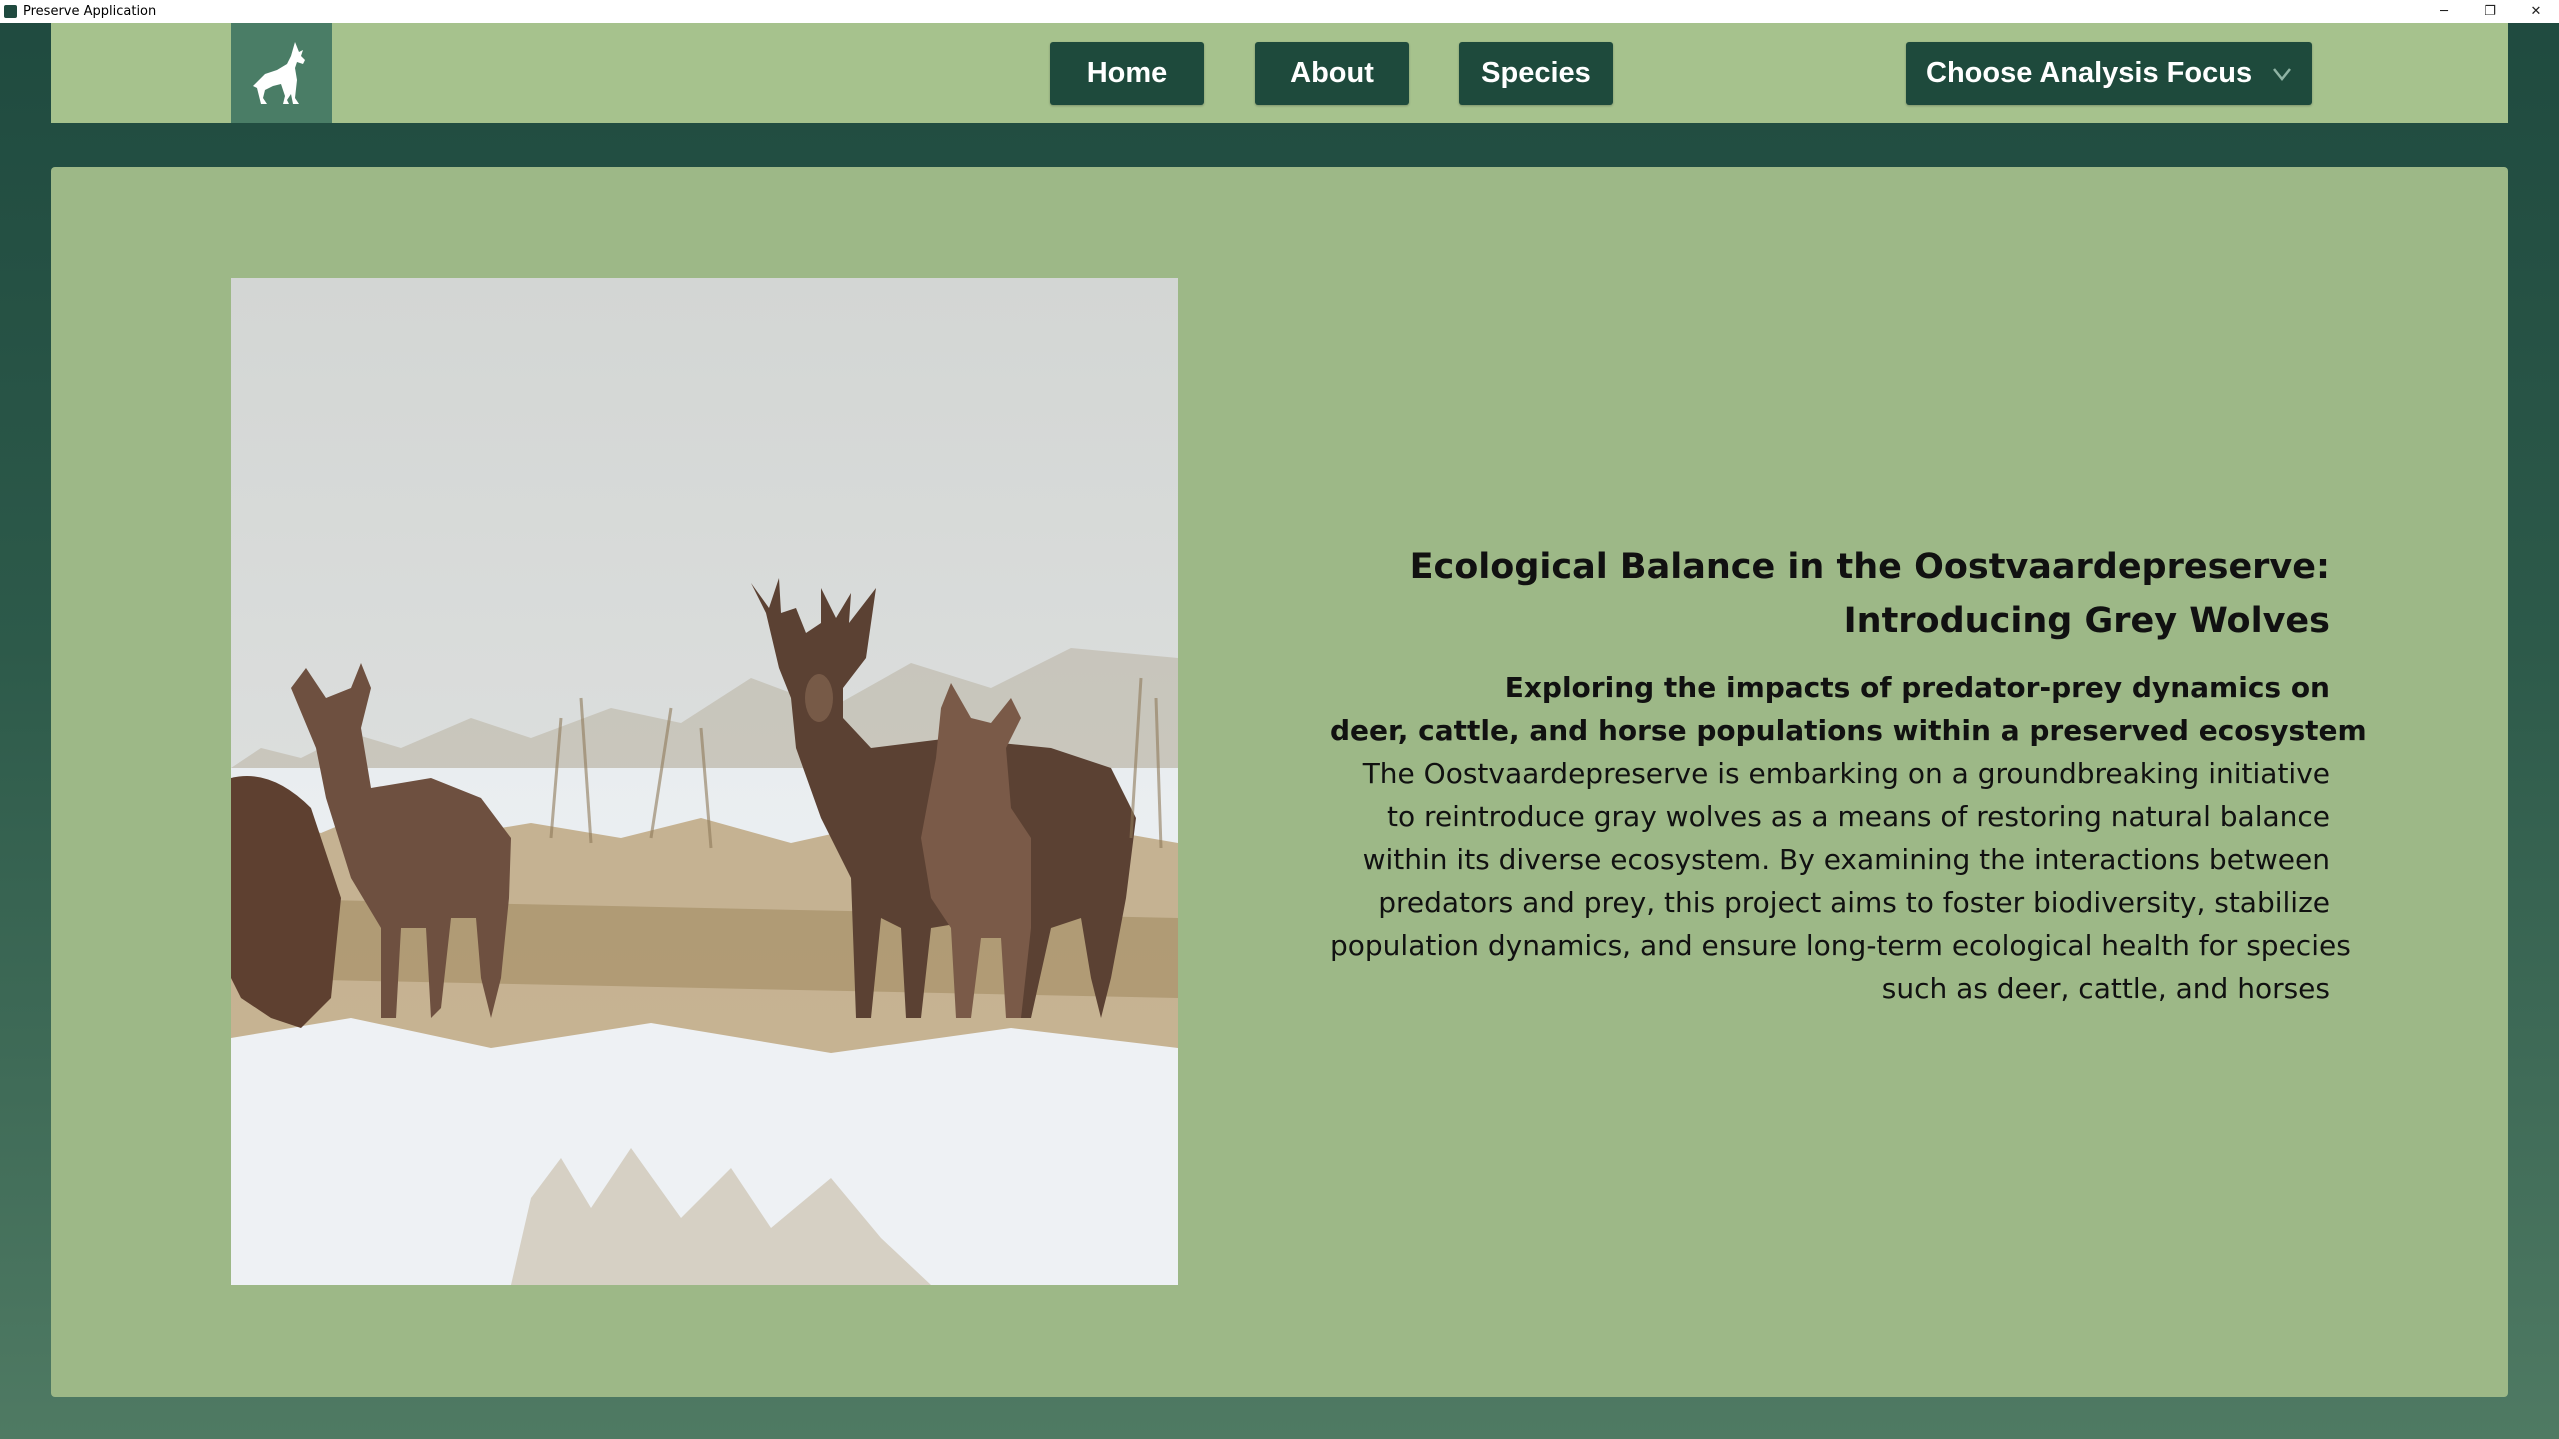  I want to click on top-navbar: Home About Species Choose Analysis Focus, so click(1279, 73).